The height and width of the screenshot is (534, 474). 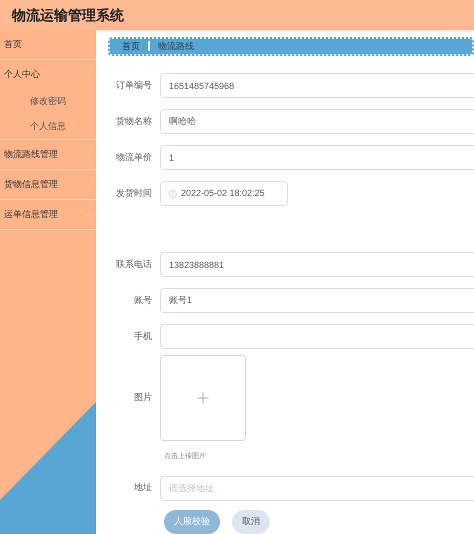 What do you see at coordinates (317, 264) in the screenshot?
I see `input-field: 13823888881` at bounding box center [317, 264].